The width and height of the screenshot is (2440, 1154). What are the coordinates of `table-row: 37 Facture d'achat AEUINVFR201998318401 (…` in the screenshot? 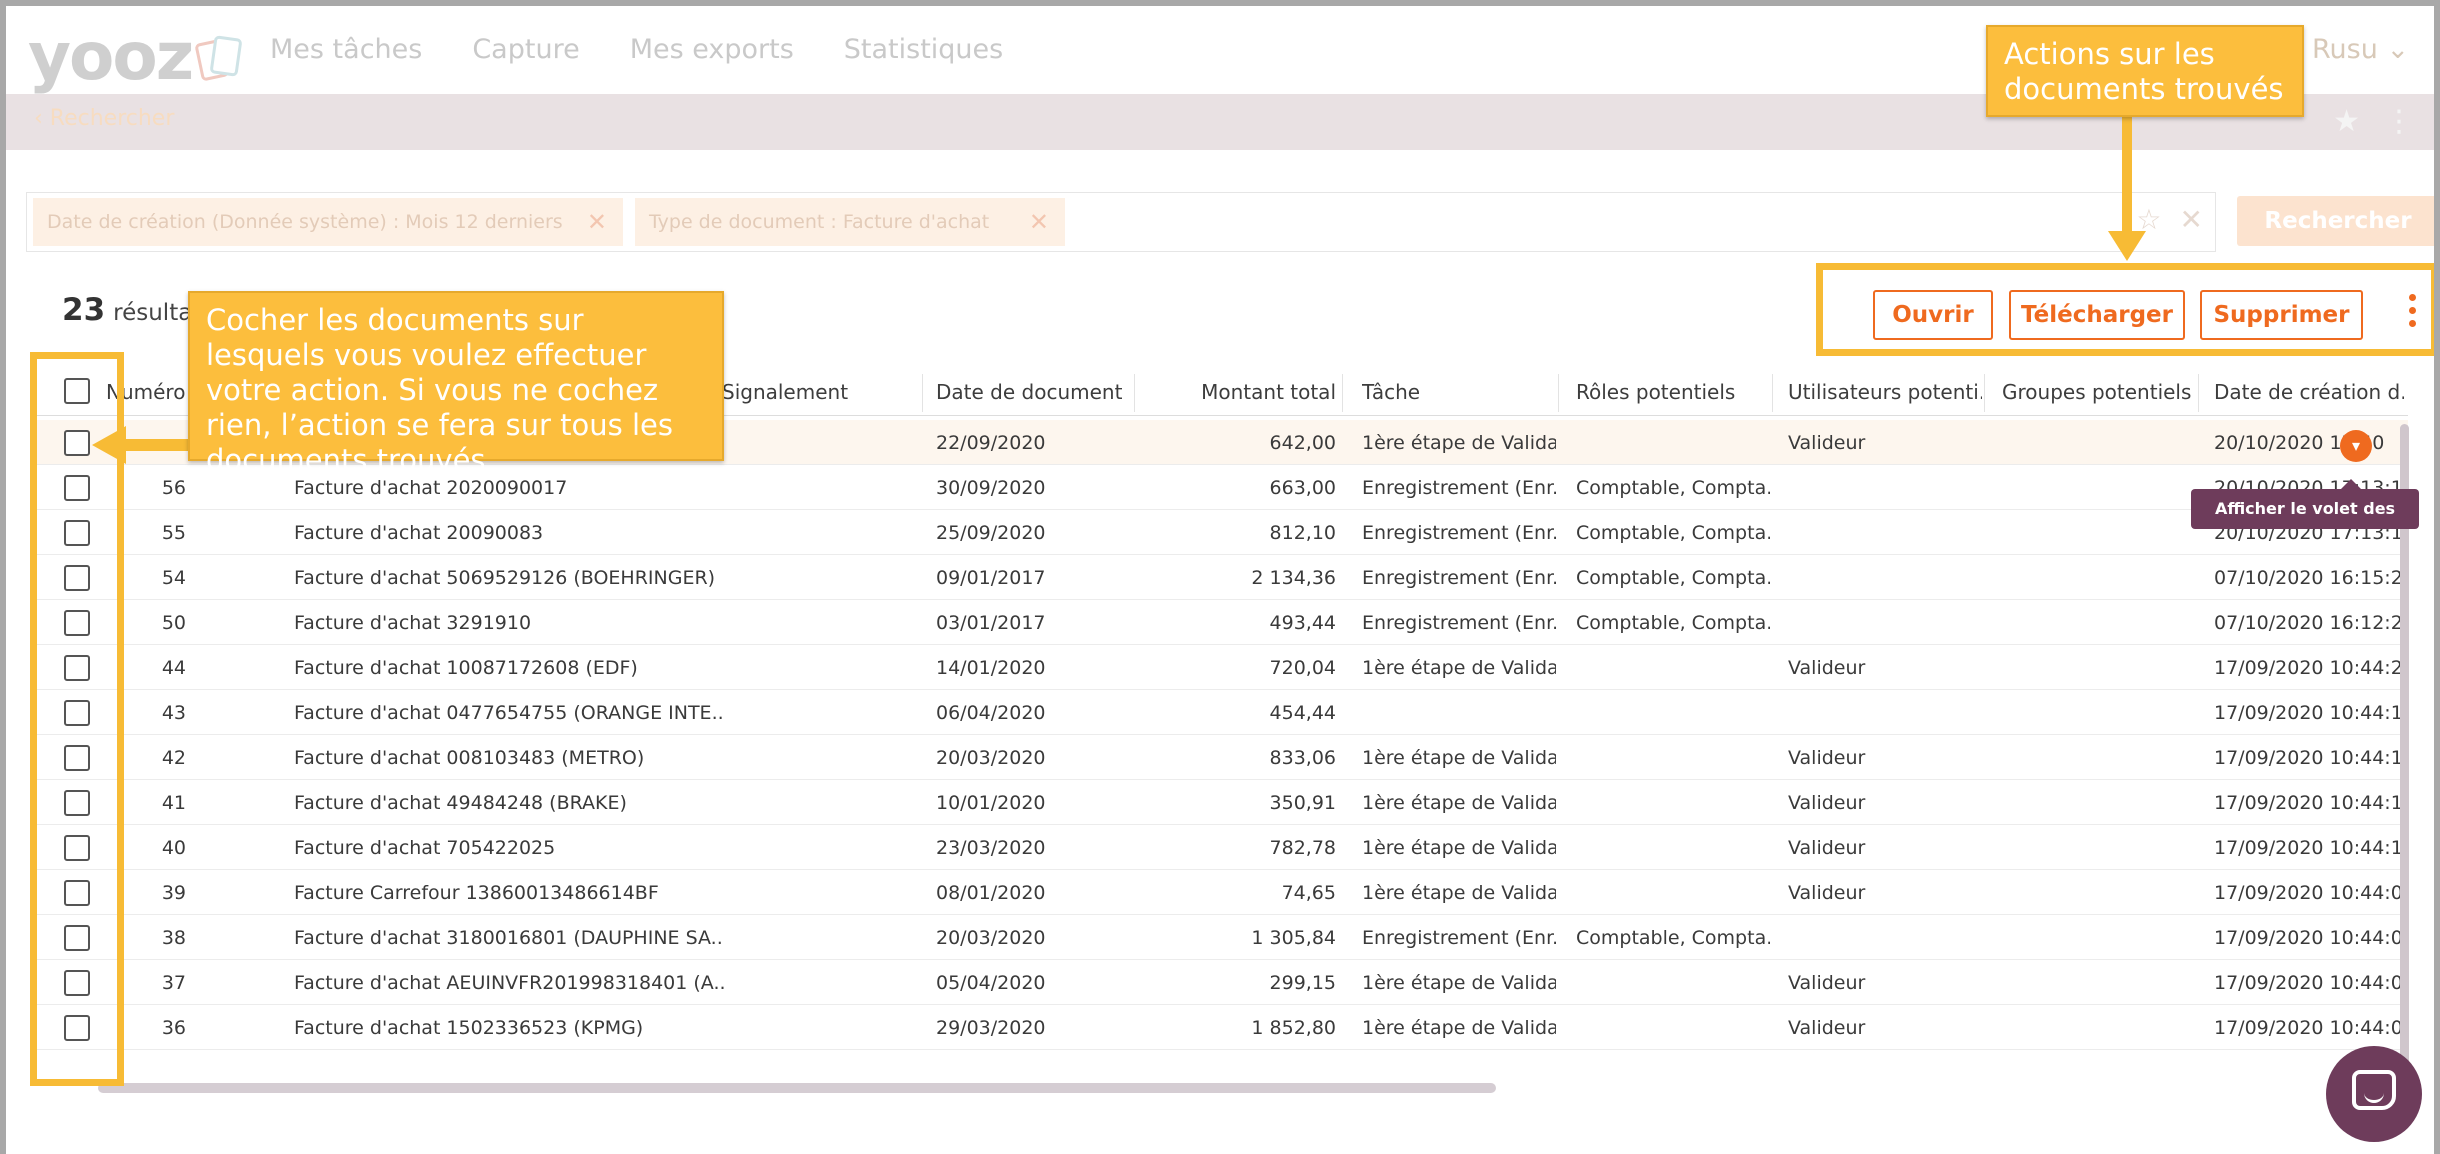 It's located at (1222, 982).